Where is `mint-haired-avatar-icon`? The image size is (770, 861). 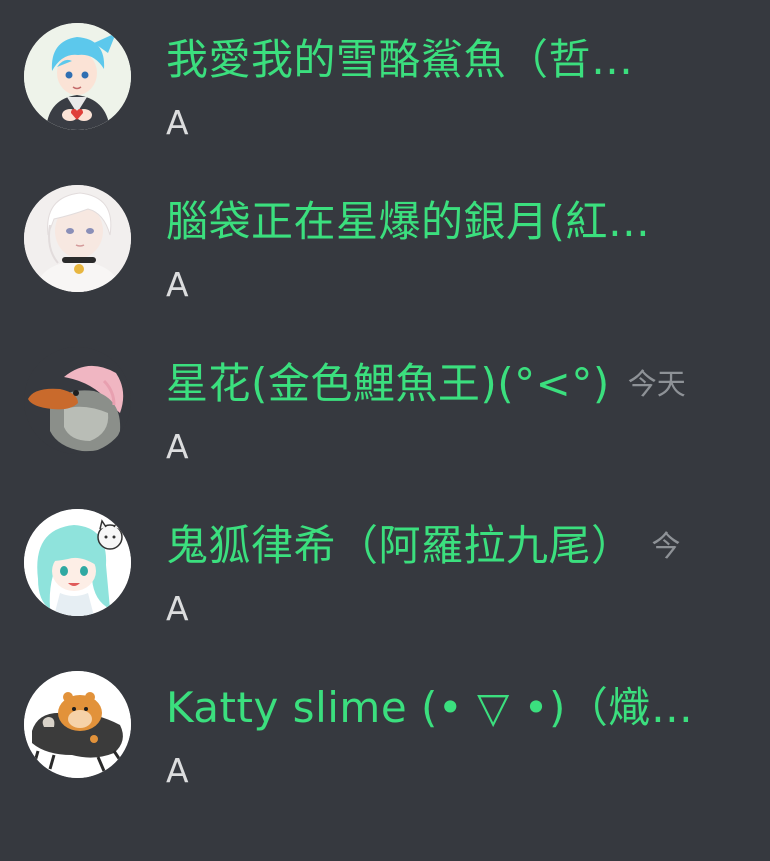
mint-haired-avatar-icon is located at coordinates (77, 562).